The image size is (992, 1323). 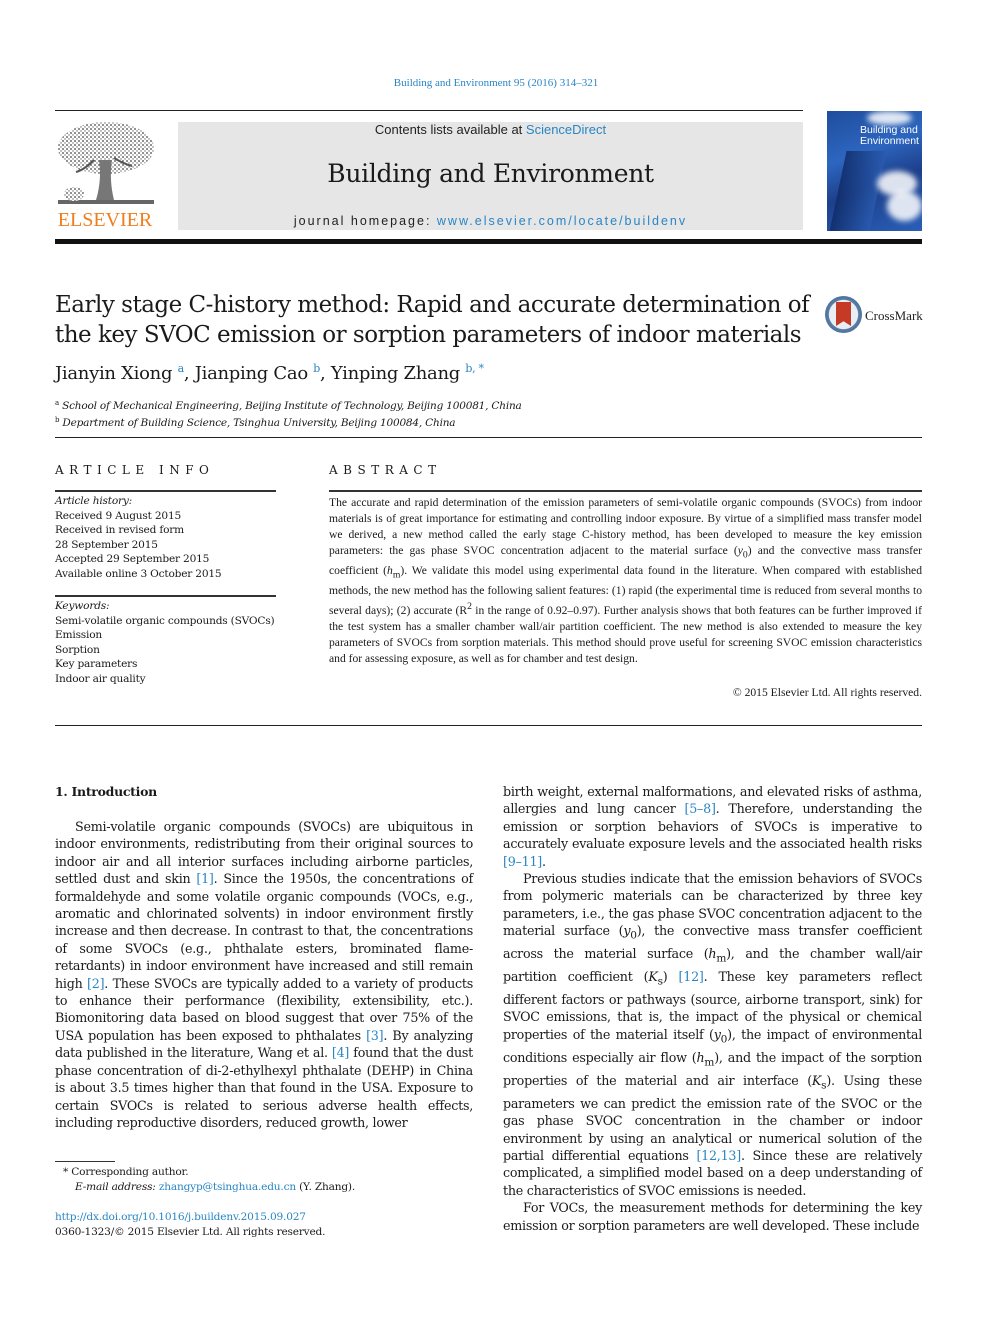 I want to click on citation-link: [3], so click(x=374, y=1035).